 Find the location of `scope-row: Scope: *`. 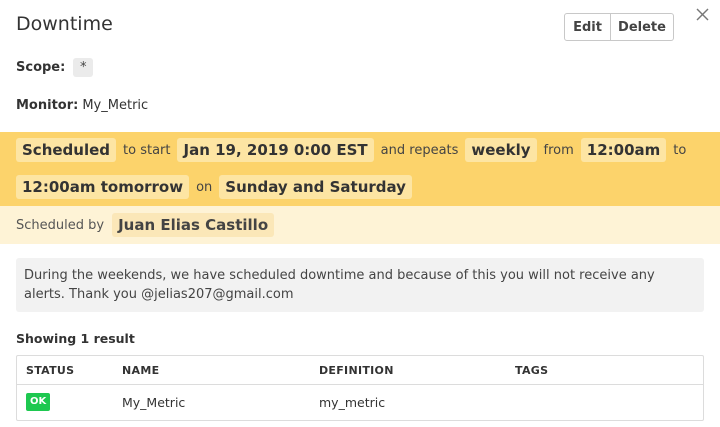

scope-row: Scope: * is located at coordinates (55, 67).